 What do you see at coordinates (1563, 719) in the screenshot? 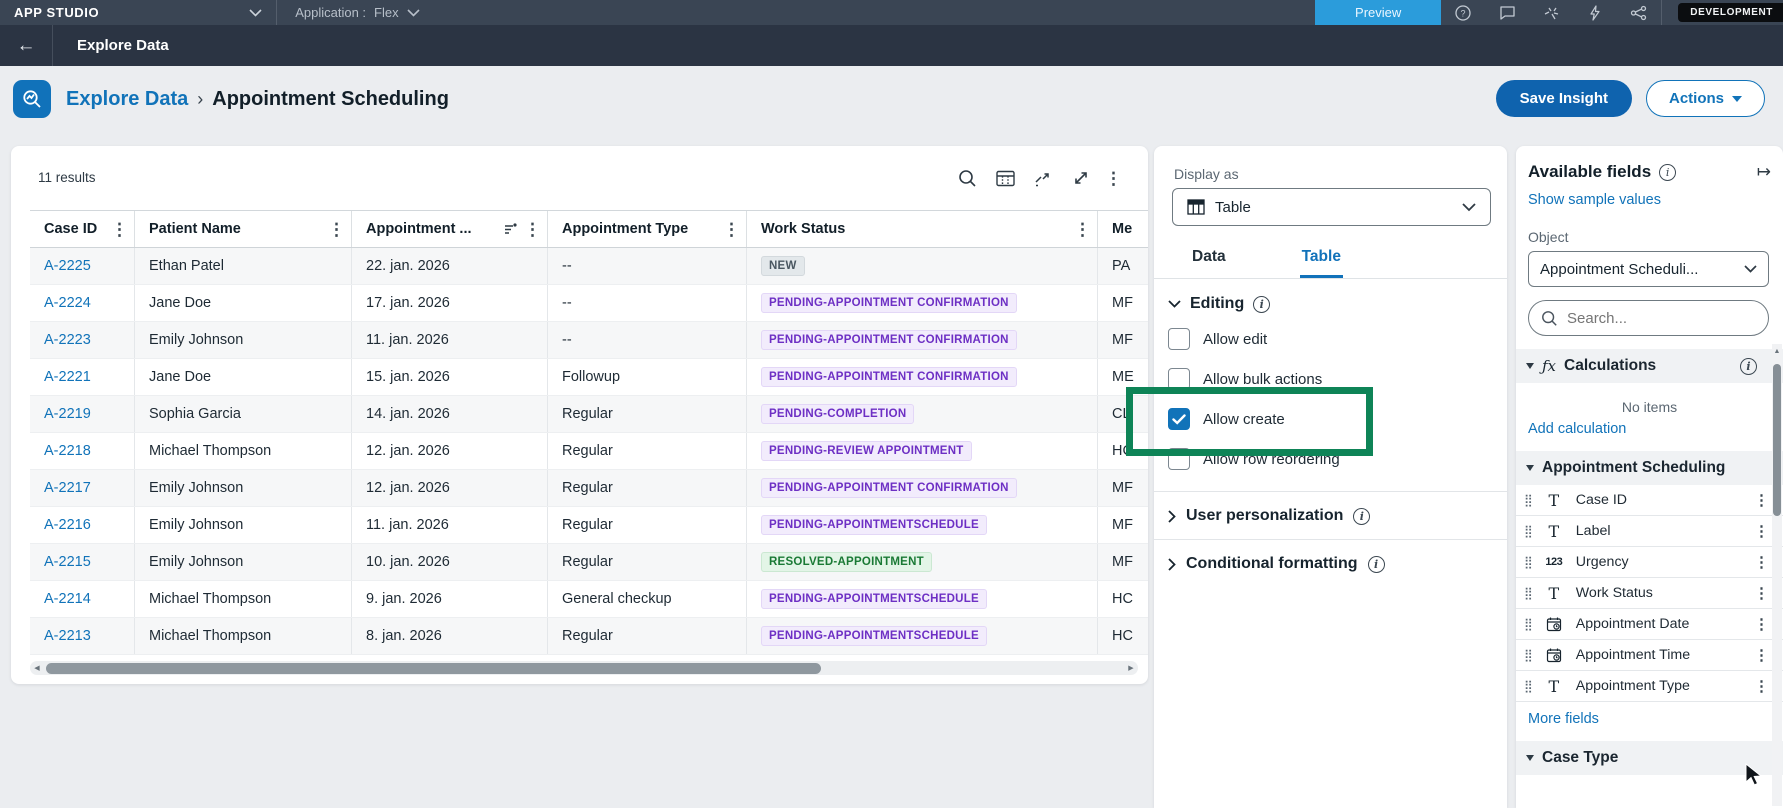
I see `more-fields-link: More fields` at bounding box center [1563, 719].